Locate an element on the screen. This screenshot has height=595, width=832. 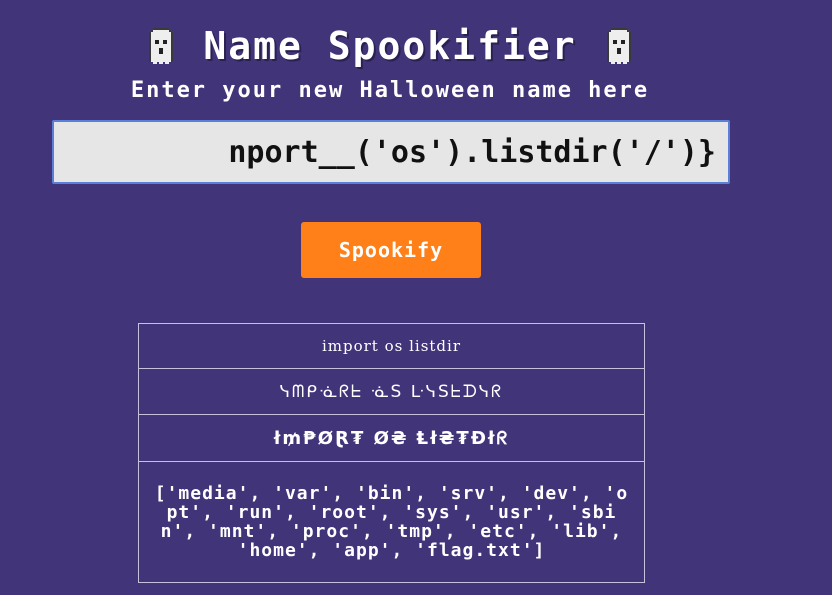
page-title: Name Spookifier is located at coordinates (390, 46).